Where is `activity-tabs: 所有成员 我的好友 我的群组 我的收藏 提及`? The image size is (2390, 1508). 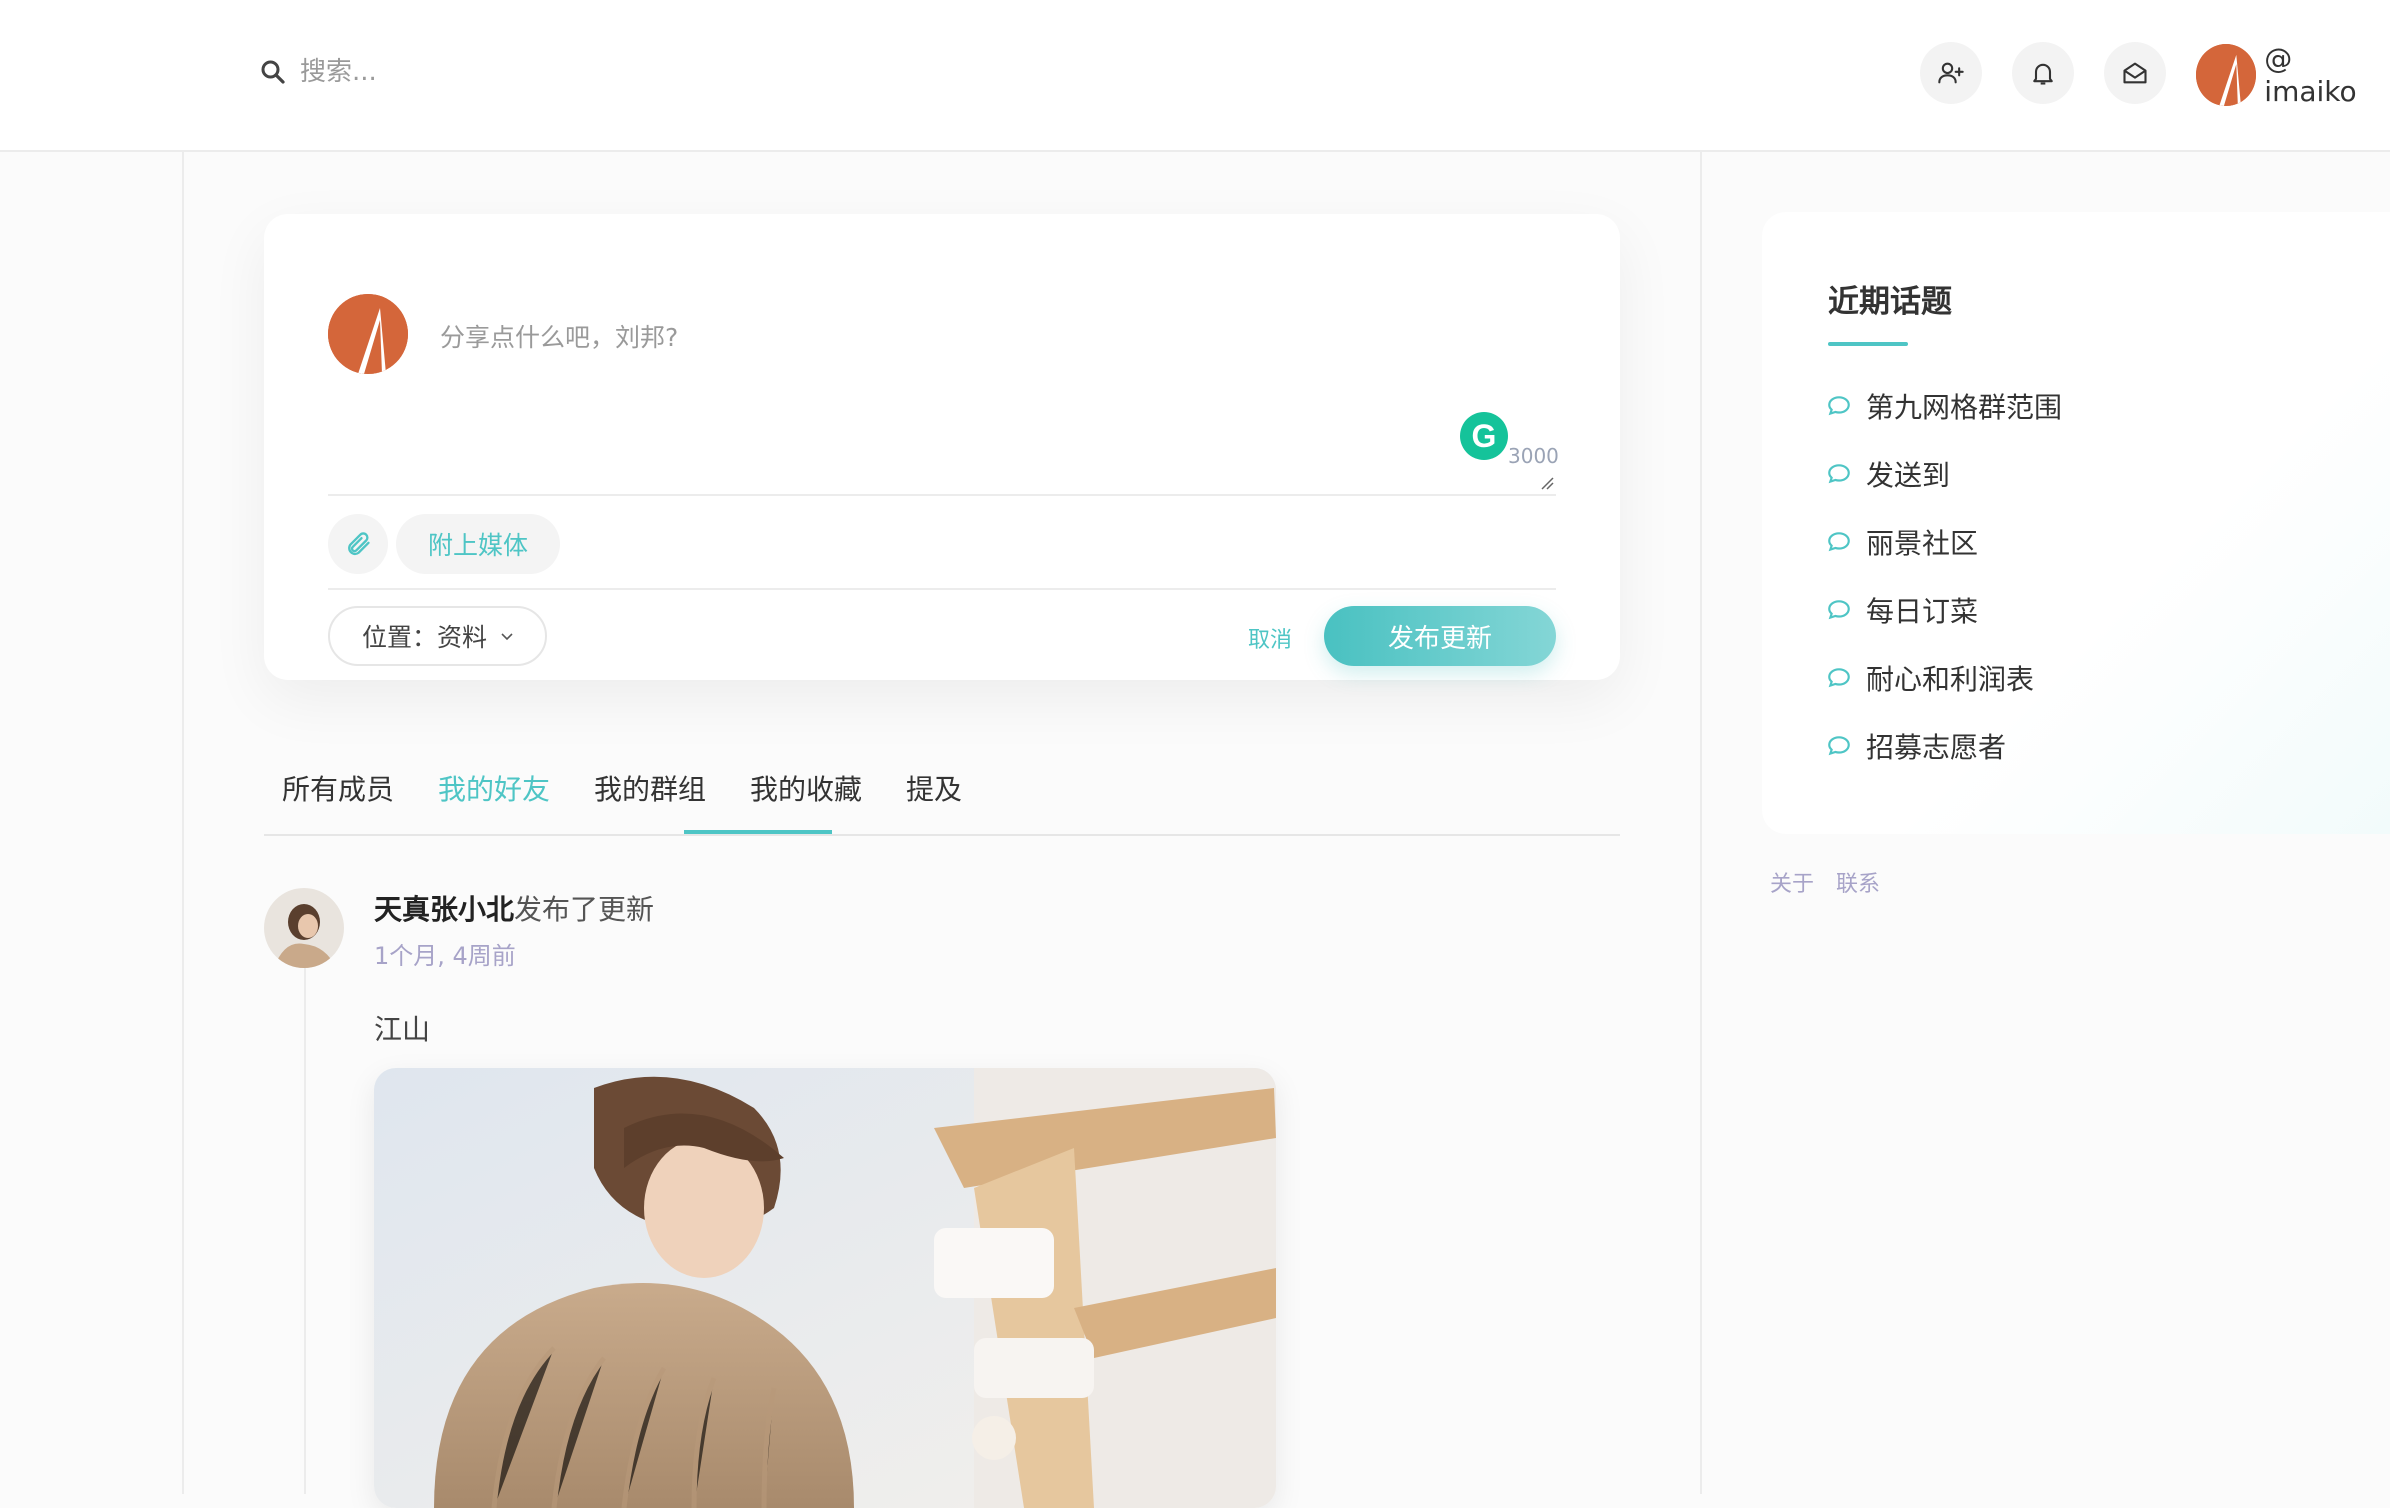 activity-tabs: 所有成员 我的好友 我的群组 我的收藏 提及 is located at coordinates (942, 799).